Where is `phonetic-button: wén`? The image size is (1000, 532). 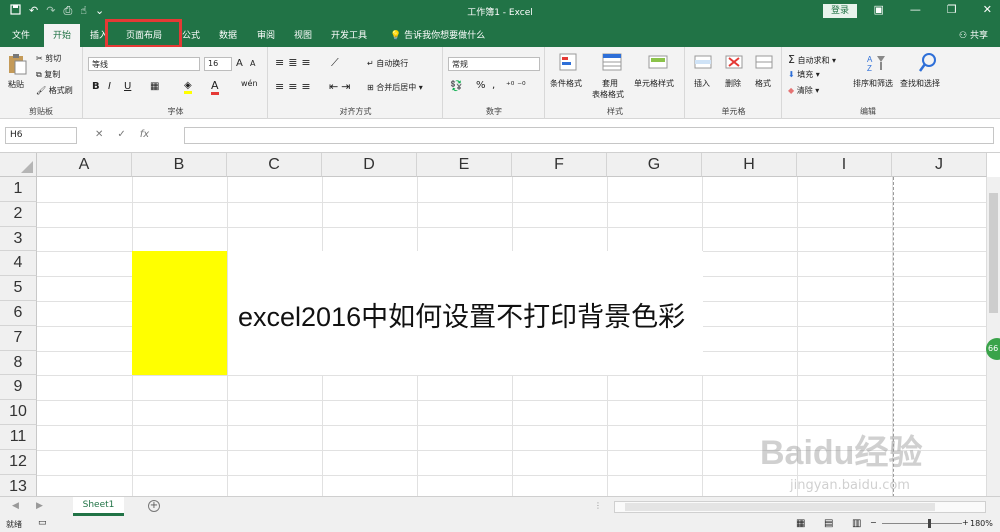 phonetic-button: wén is located at coordinates (249, 83).